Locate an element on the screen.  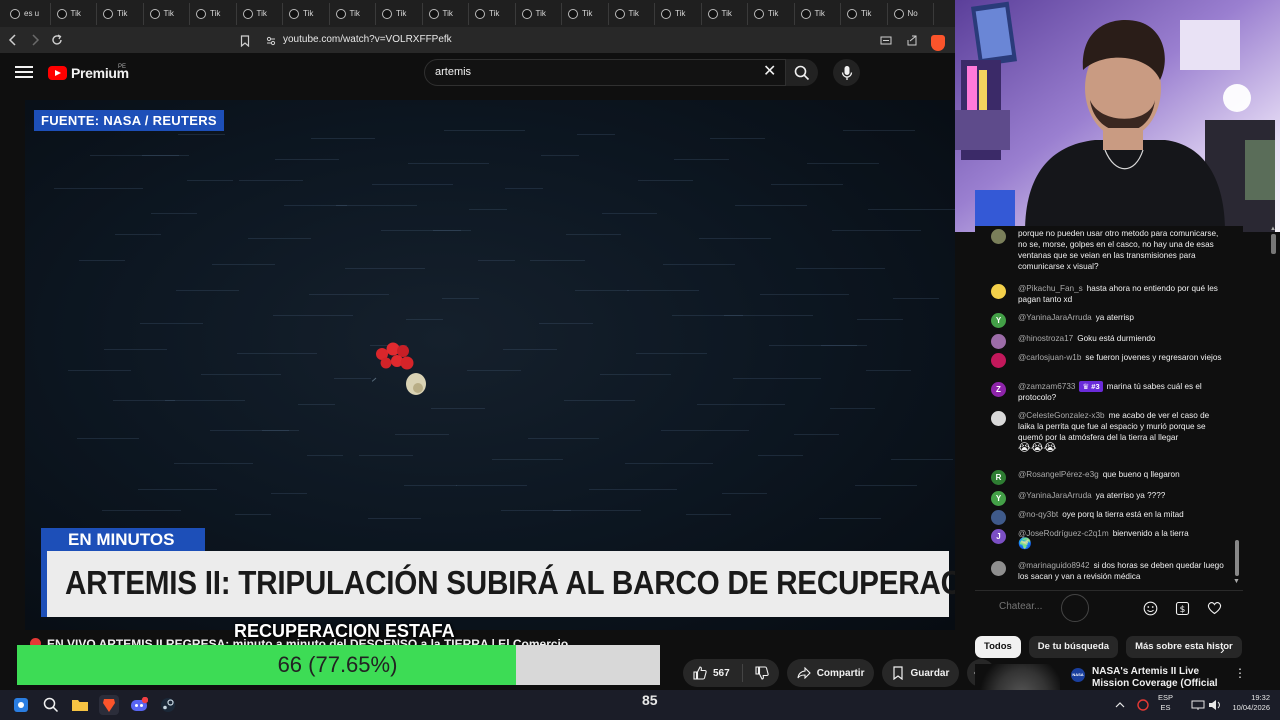
discord-icon is located at coordinates (139, 705).